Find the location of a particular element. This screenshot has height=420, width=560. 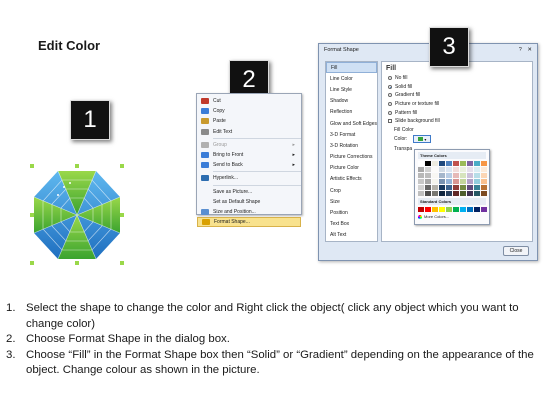

menu-item-copy: Copy is located at coordinates (249, 111).